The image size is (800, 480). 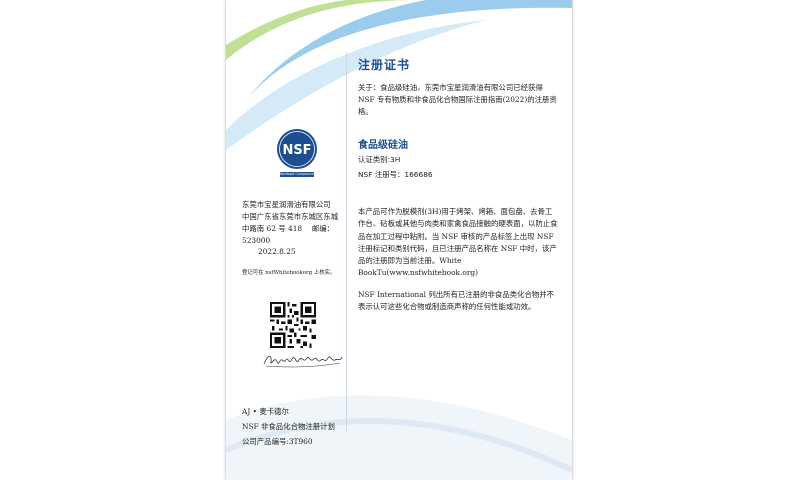 What do you see at coordinates (293, 325) in the screenshot?
I see `qr-code-icon` at bounding box center [293, 325].